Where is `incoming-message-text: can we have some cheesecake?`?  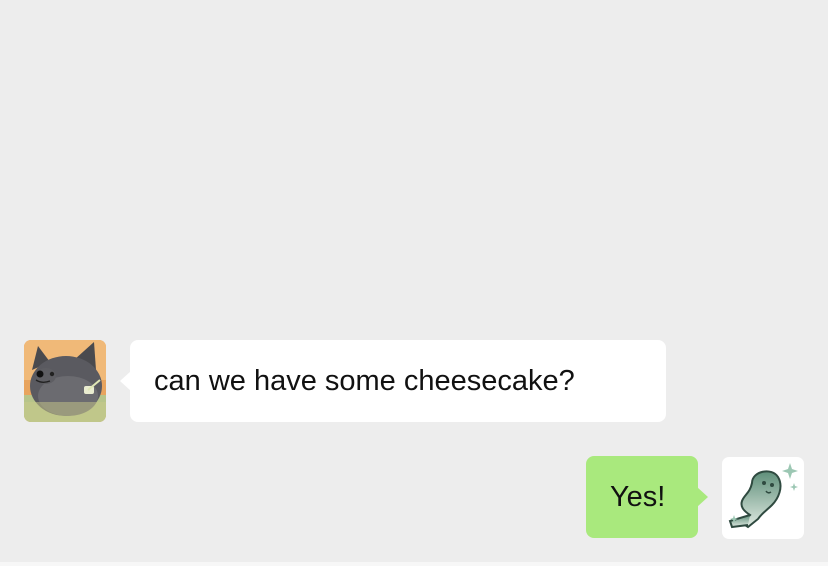
incoming-message-text: can we have some cheesecake? is located at coordinates (364, 381).